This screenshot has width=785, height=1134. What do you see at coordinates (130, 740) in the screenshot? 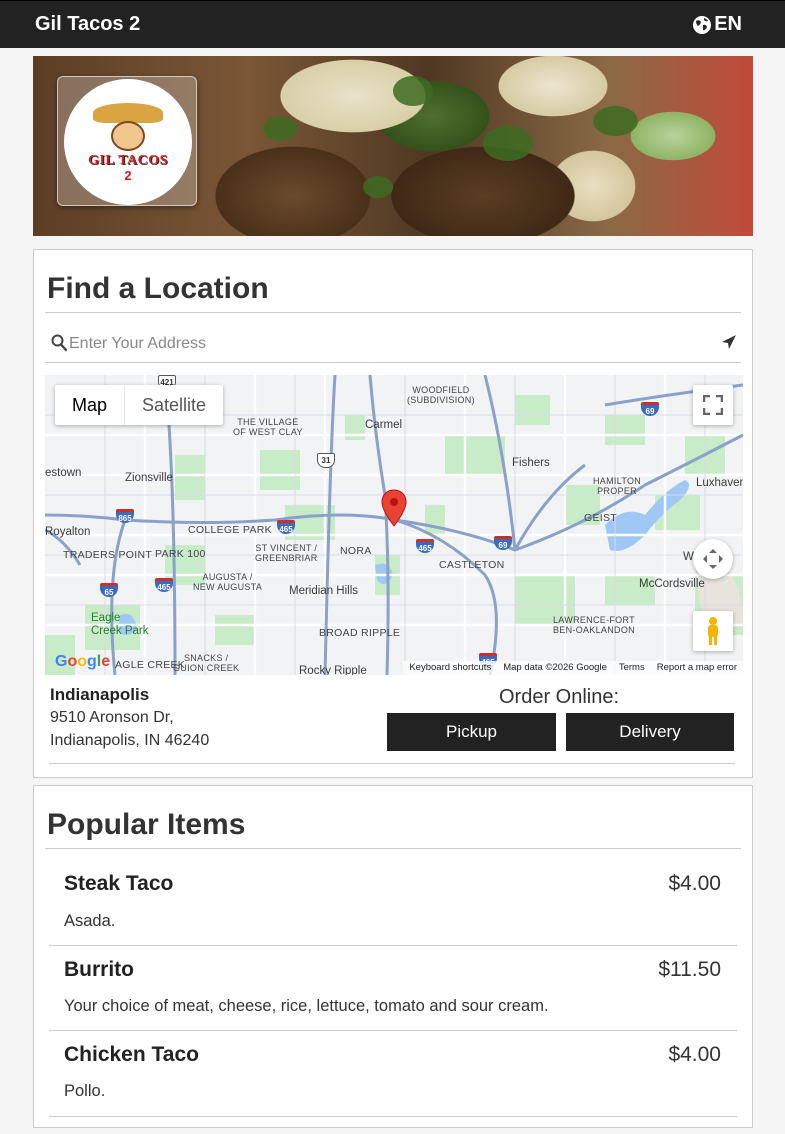
I see `location-address-line2: Indianapolis, IN 46240` at bounding box center [130, 740].